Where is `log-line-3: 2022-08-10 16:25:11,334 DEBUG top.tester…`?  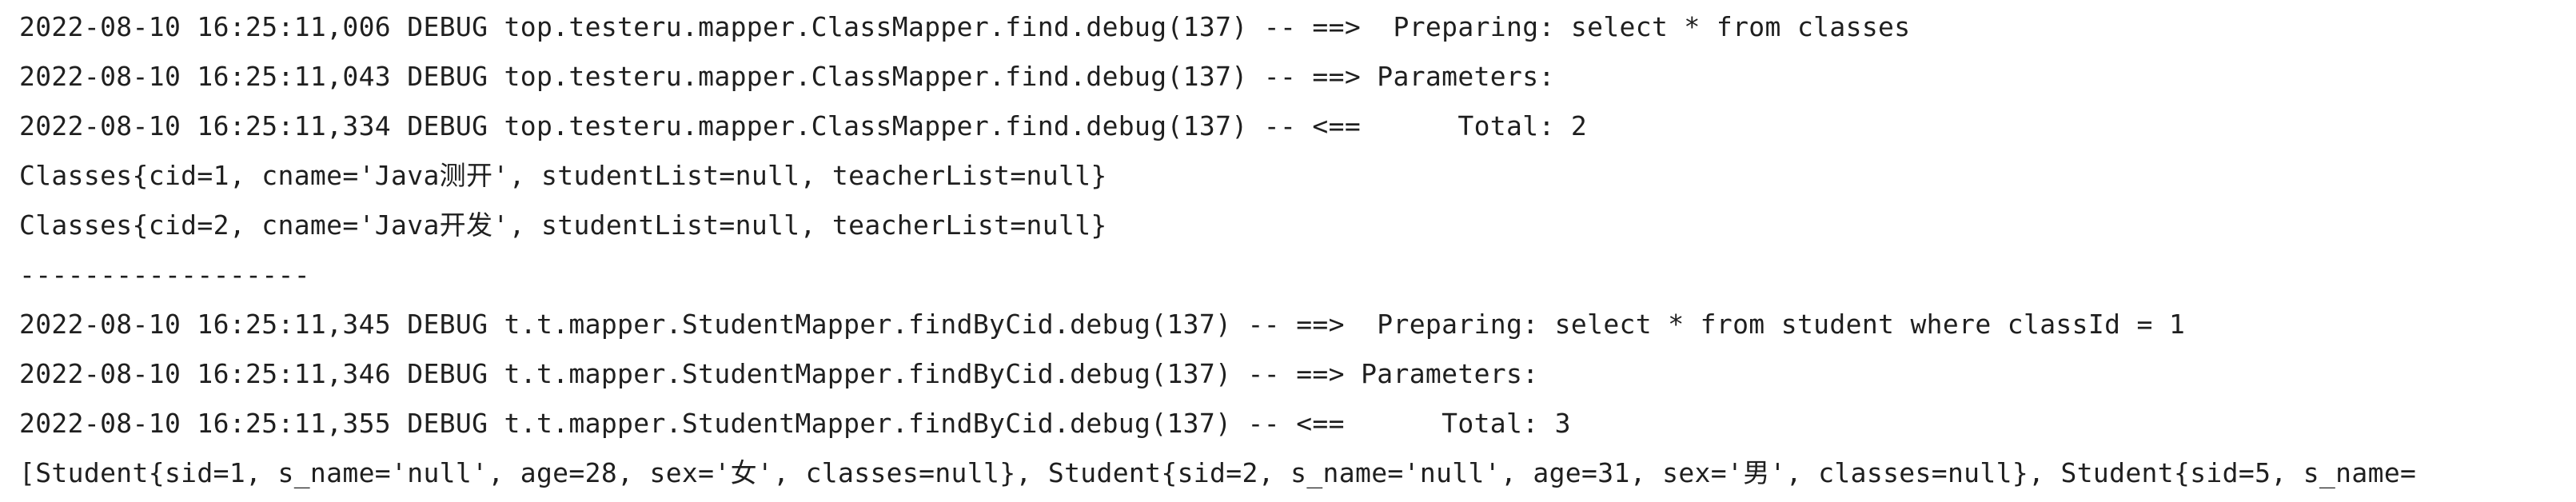 log-line-3: 2022-08-10 16:25:11,334 DEBUG top.tester… is located at coordinates (804, 125).